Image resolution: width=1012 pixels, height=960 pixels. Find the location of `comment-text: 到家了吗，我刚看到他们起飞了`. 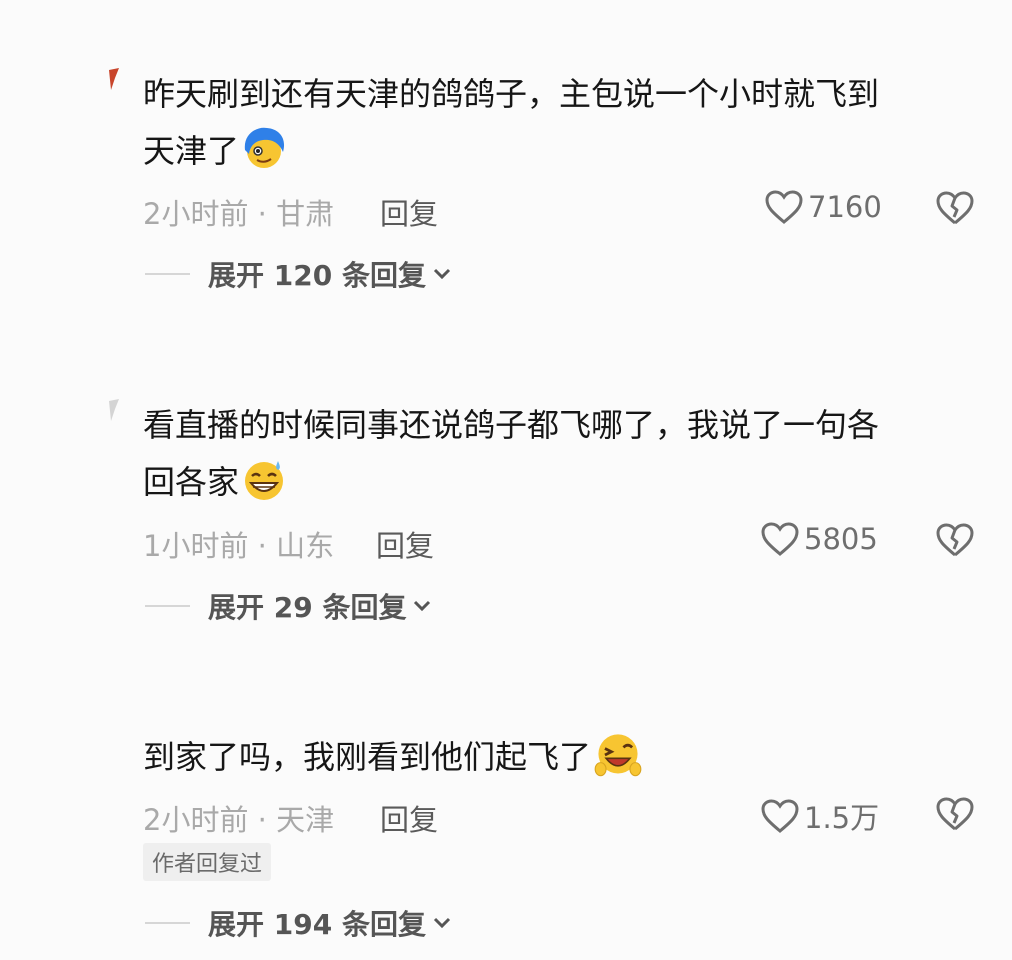

comment-text: 到家了吗，我刚看到他们起飞了 is located at coordinates (548, 757).